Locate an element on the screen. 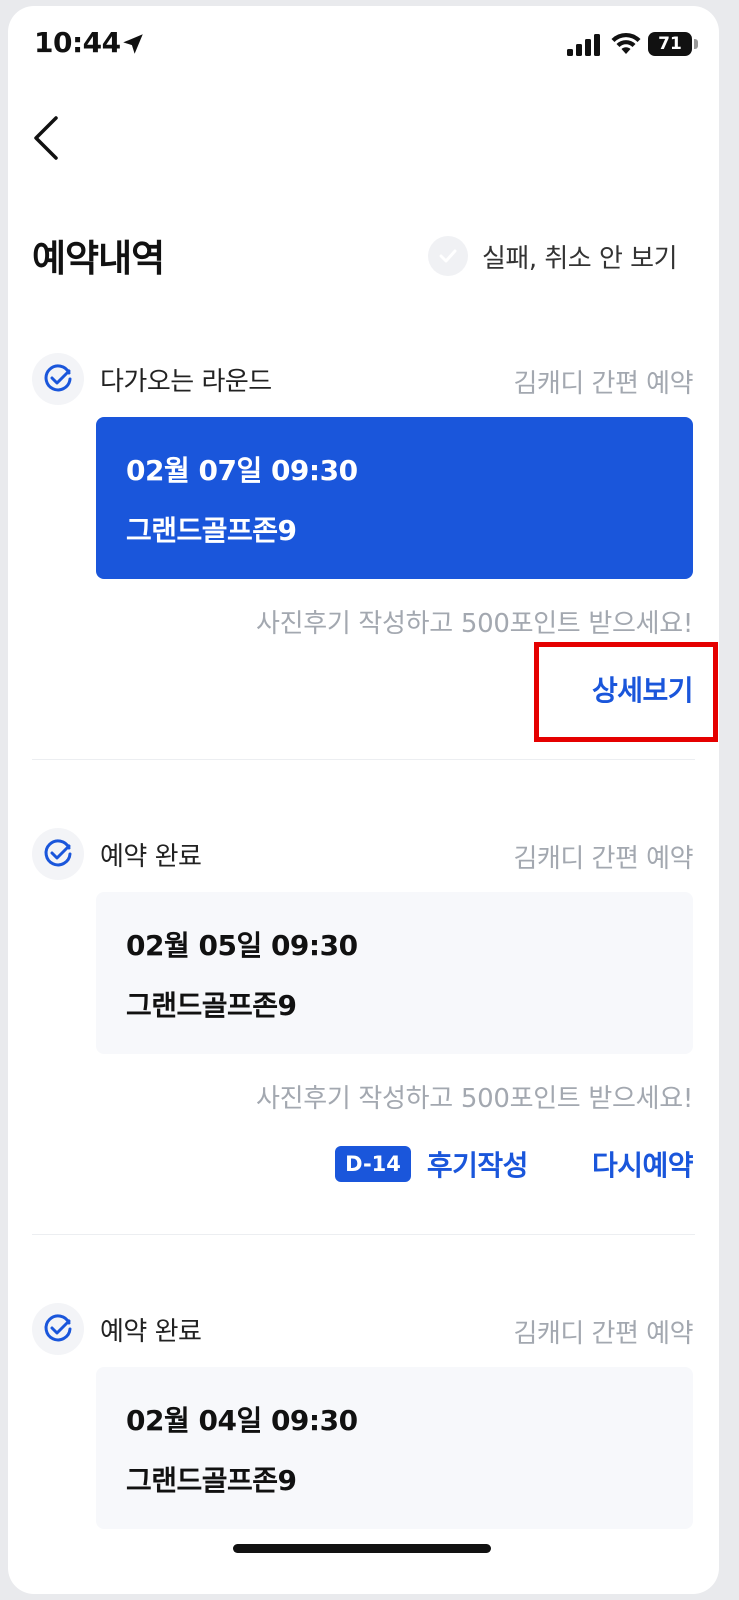 The image size is (739, 1600). location-arrow-icon is located at coordinates (133, 44).